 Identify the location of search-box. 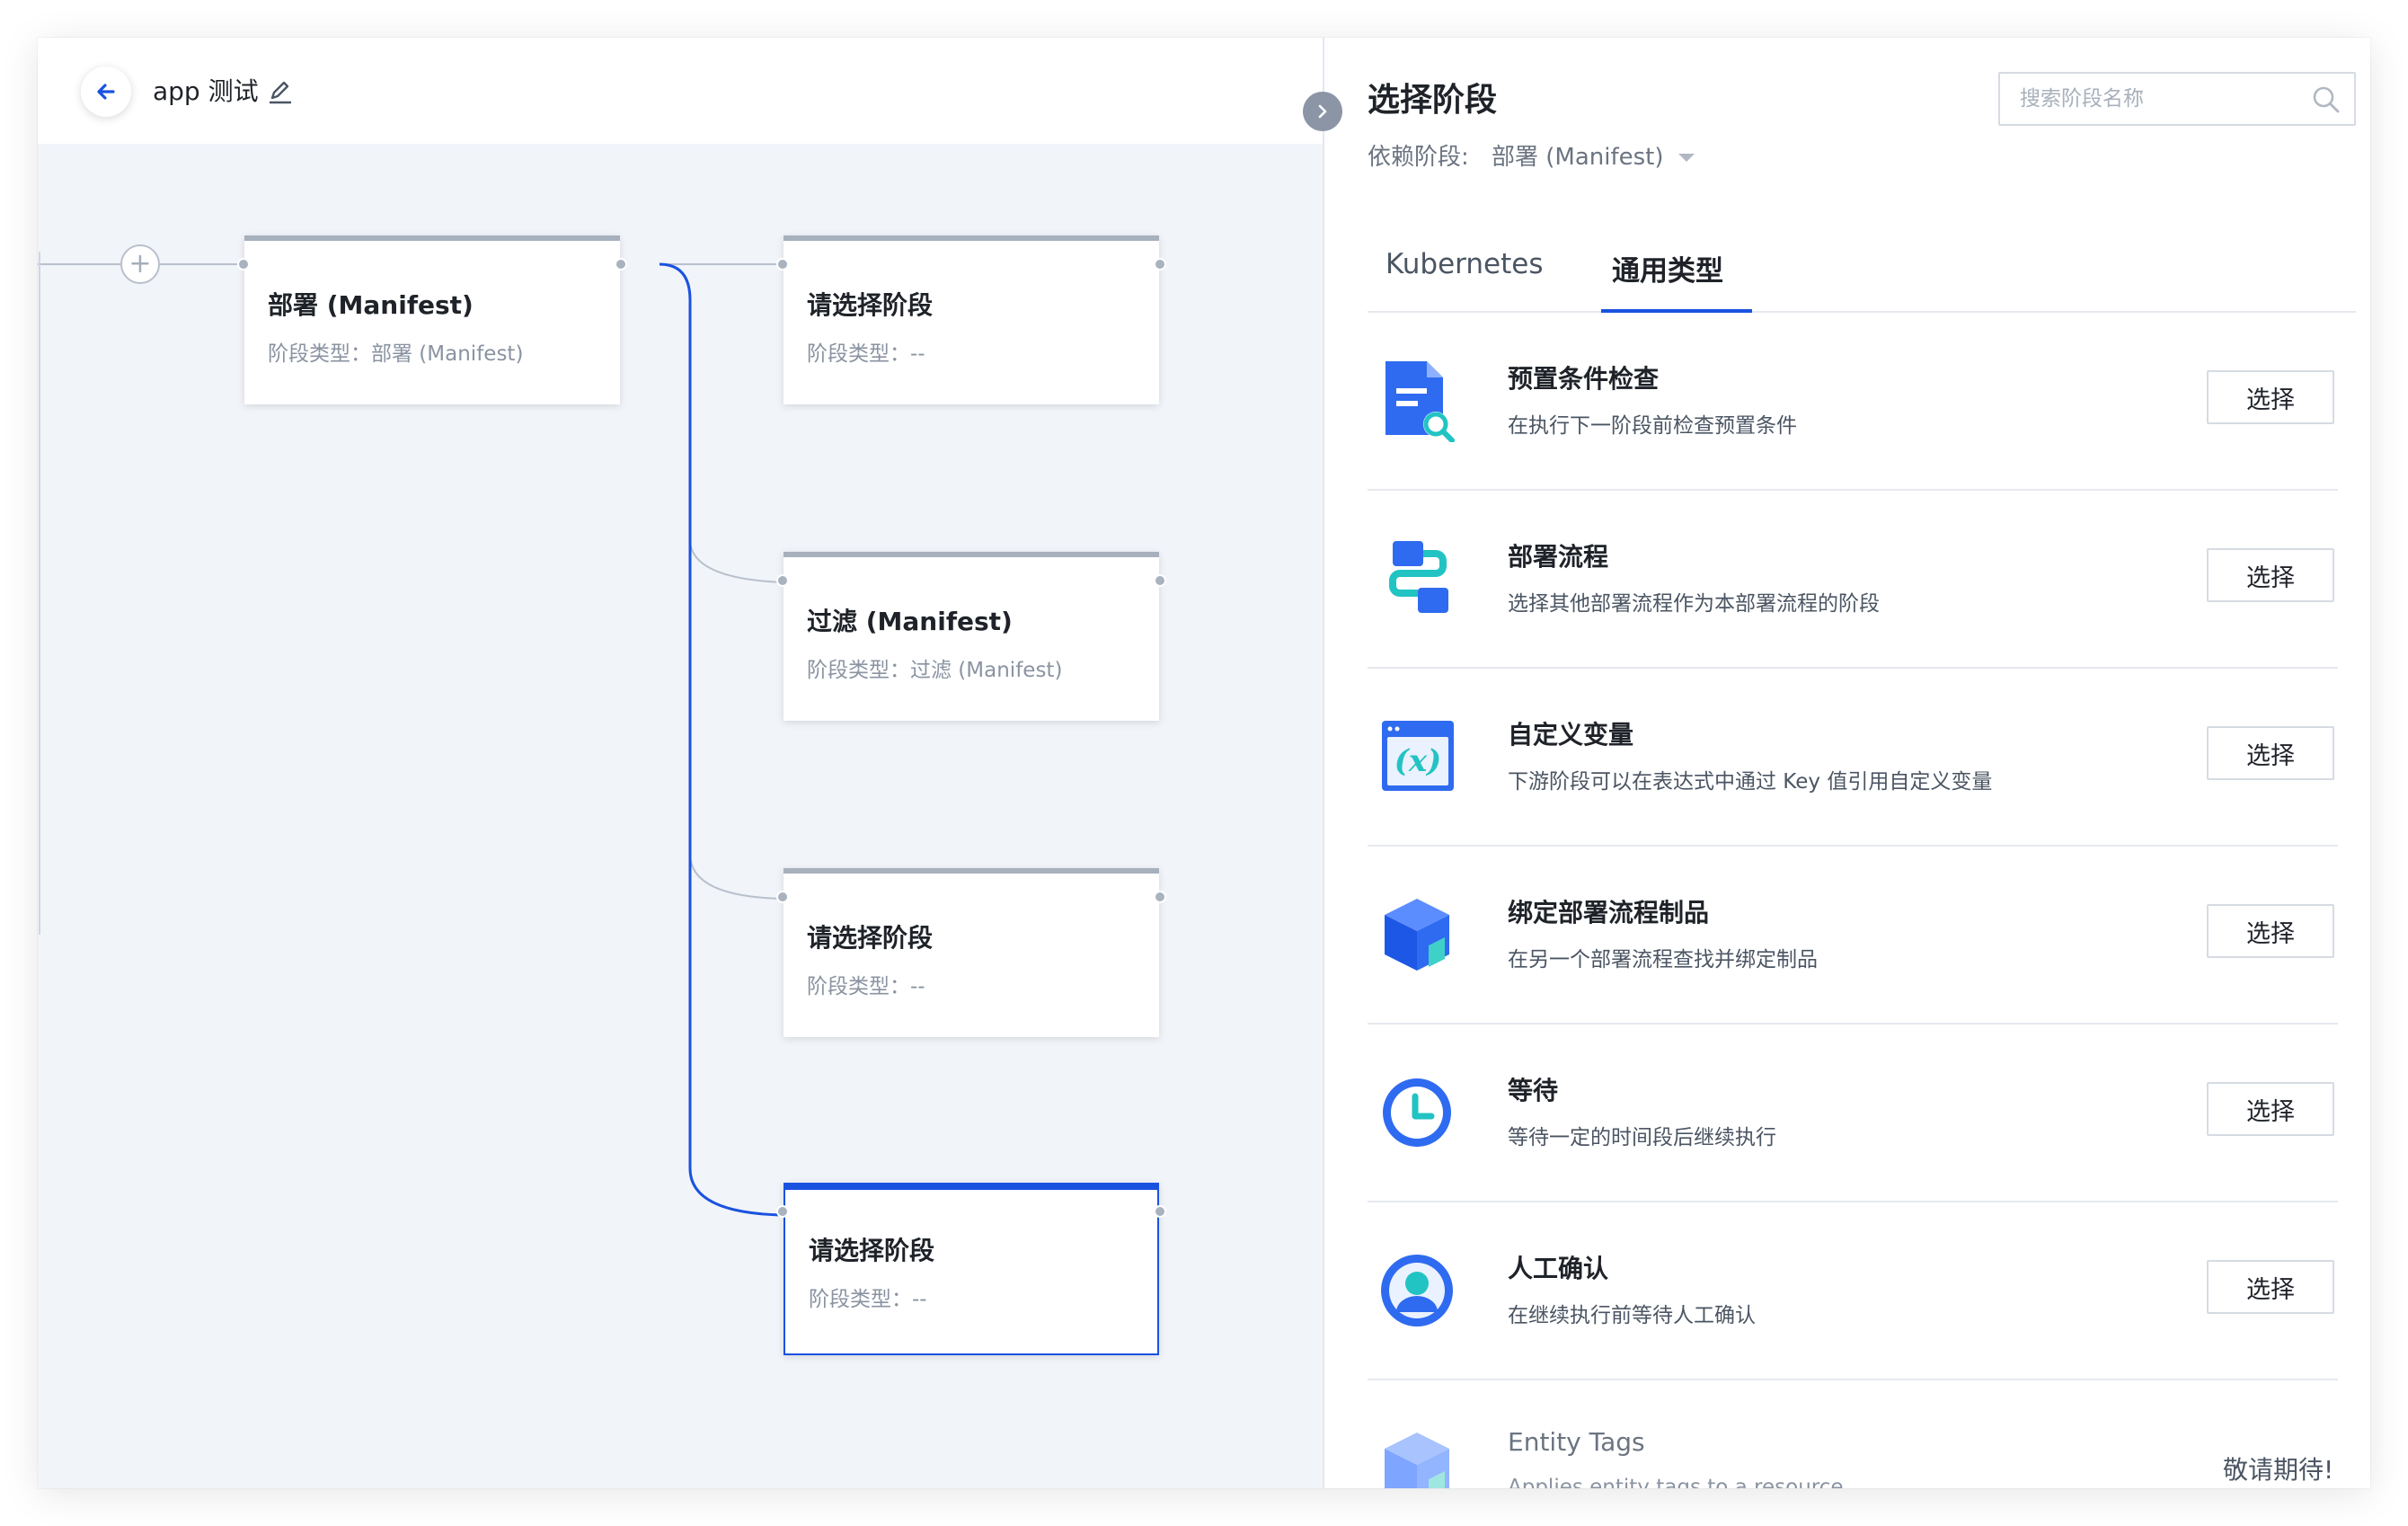
(2177, 99).